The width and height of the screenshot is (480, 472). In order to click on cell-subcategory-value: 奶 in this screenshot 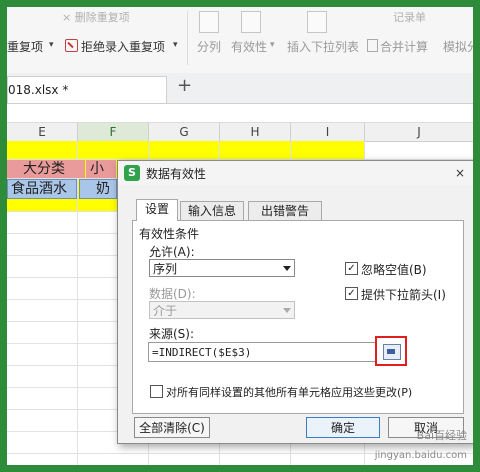, I will do `click(98, 189)`.